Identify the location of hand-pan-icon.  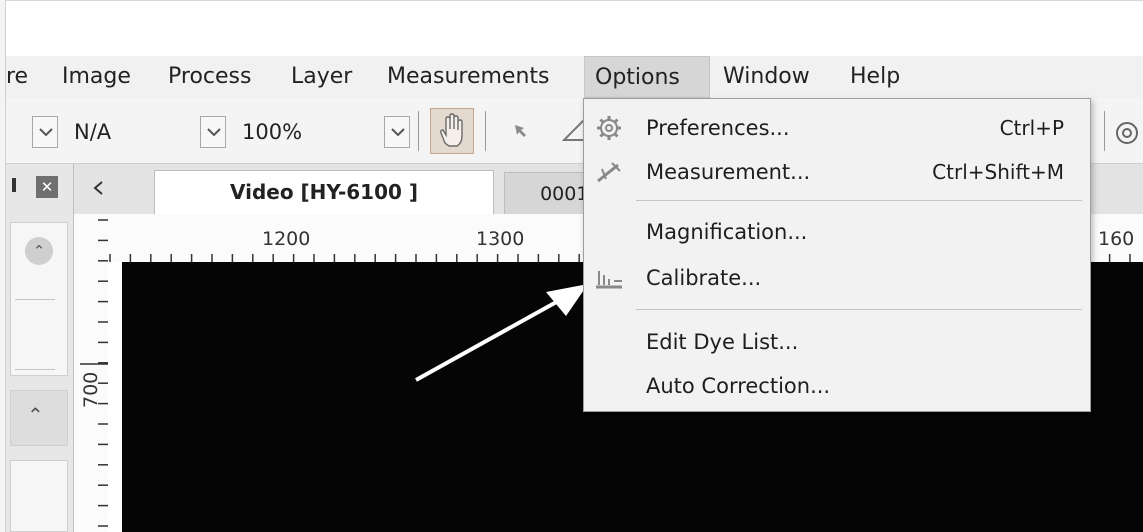
(451, 130).